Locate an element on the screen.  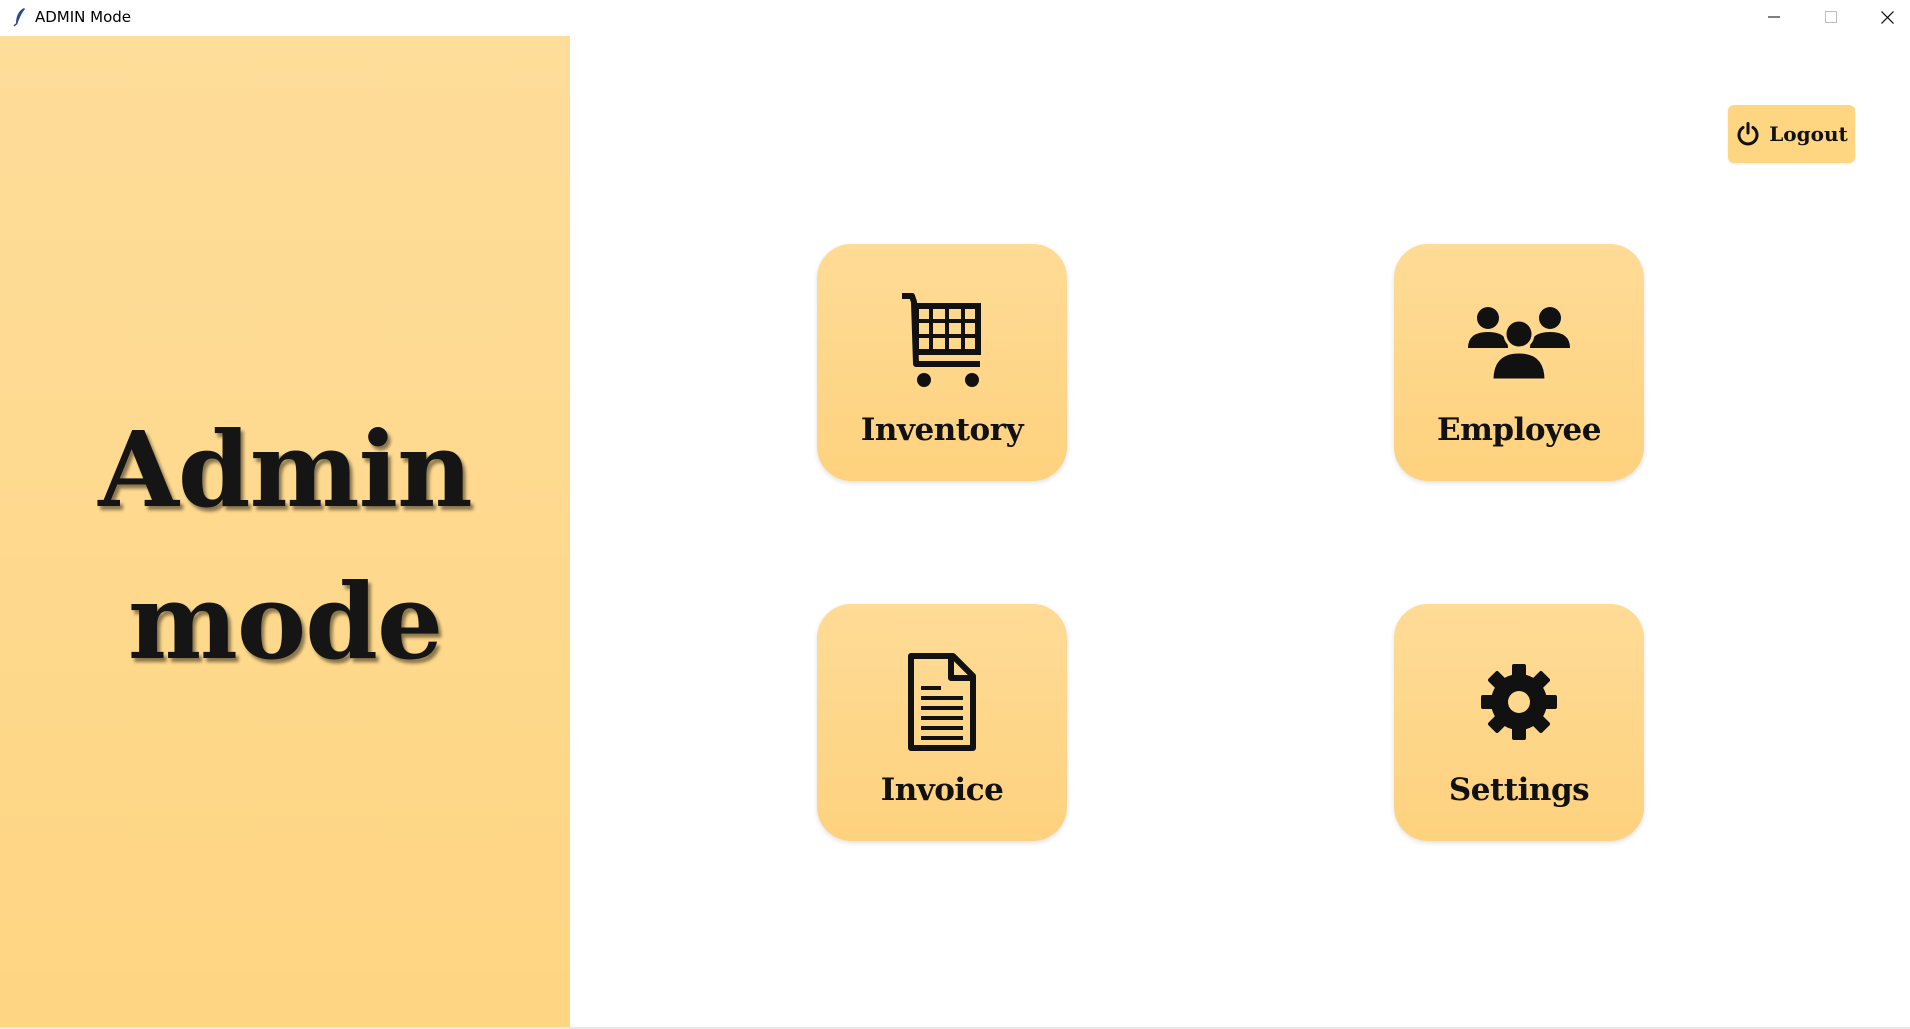
close-button is located at coordinates (1884, 17).